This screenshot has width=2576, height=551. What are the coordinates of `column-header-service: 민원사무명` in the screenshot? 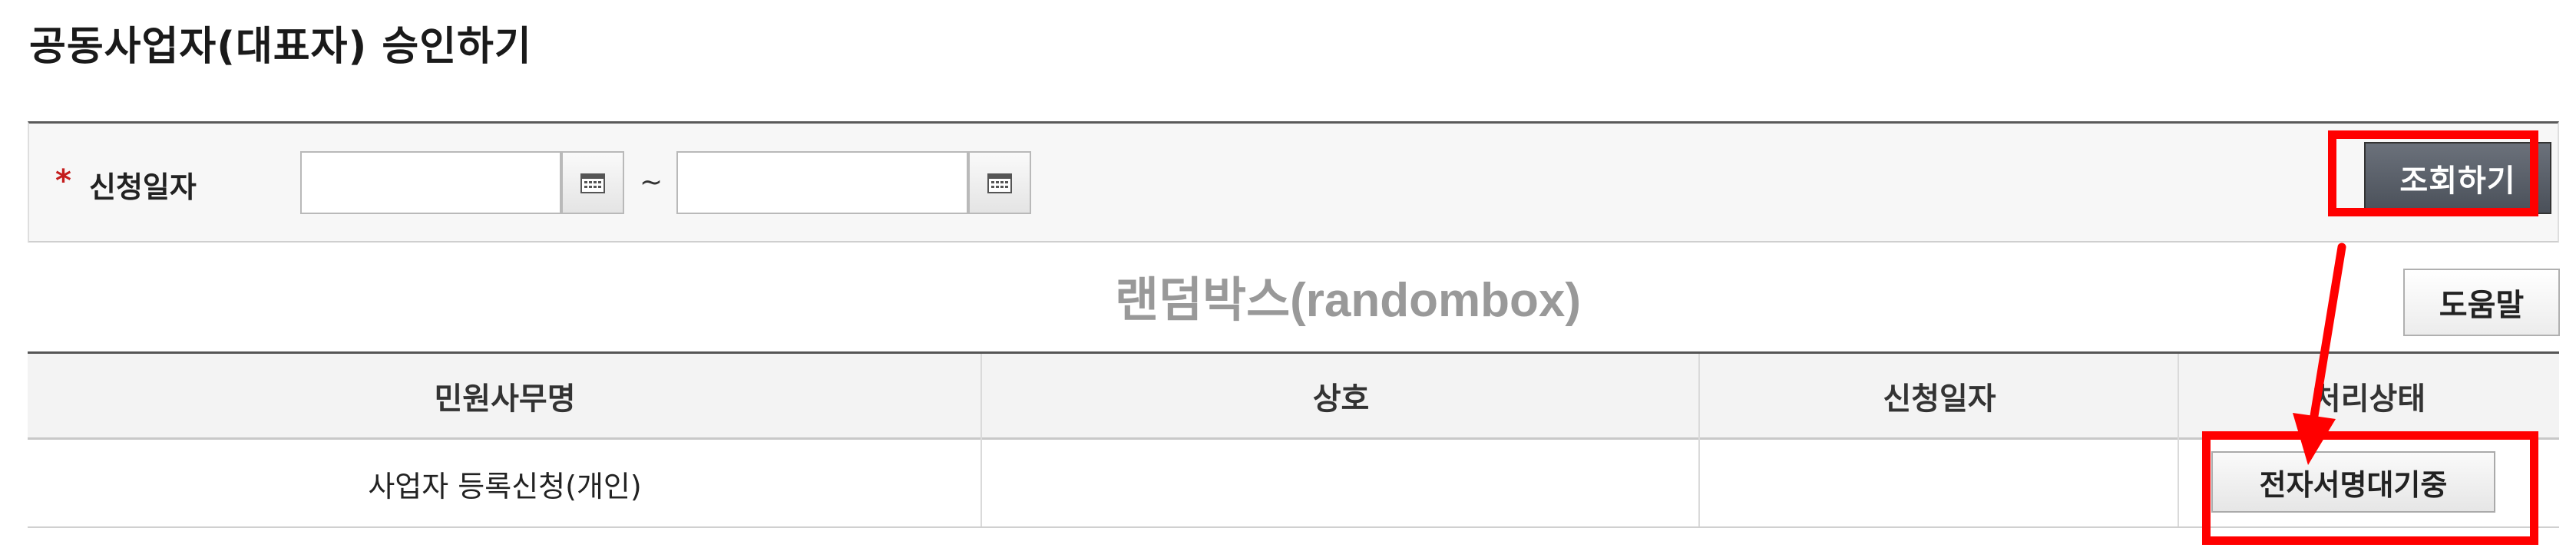 It's located at (505, 399).